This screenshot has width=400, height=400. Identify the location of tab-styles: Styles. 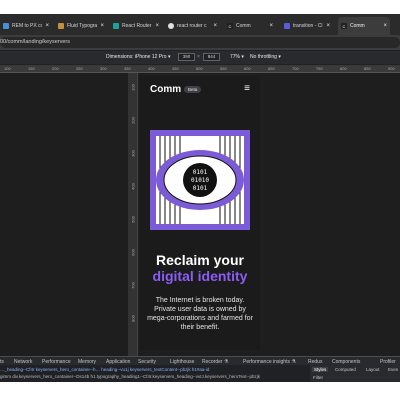
(320, 369).